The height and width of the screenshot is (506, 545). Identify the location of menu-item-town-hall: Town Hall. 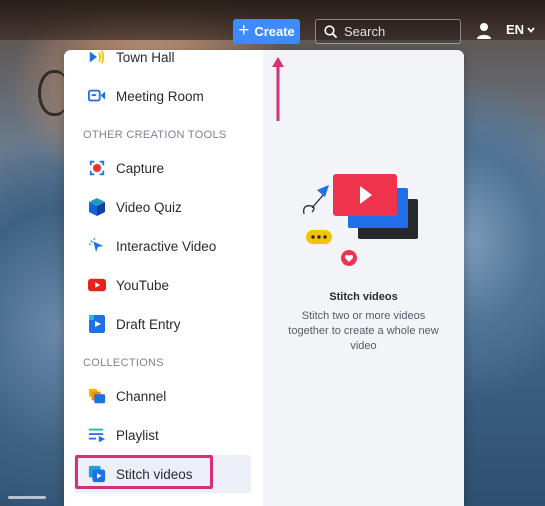
(162, 63).